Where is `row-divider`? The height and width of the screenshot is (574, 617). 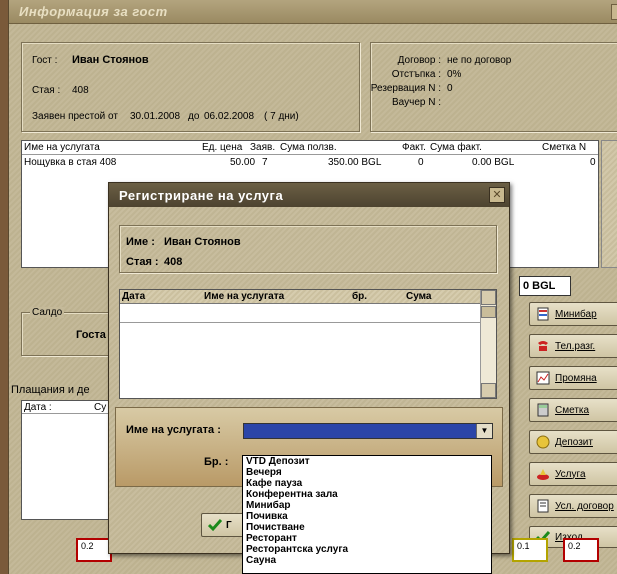
row-divider is located at coordinates (300, 322).